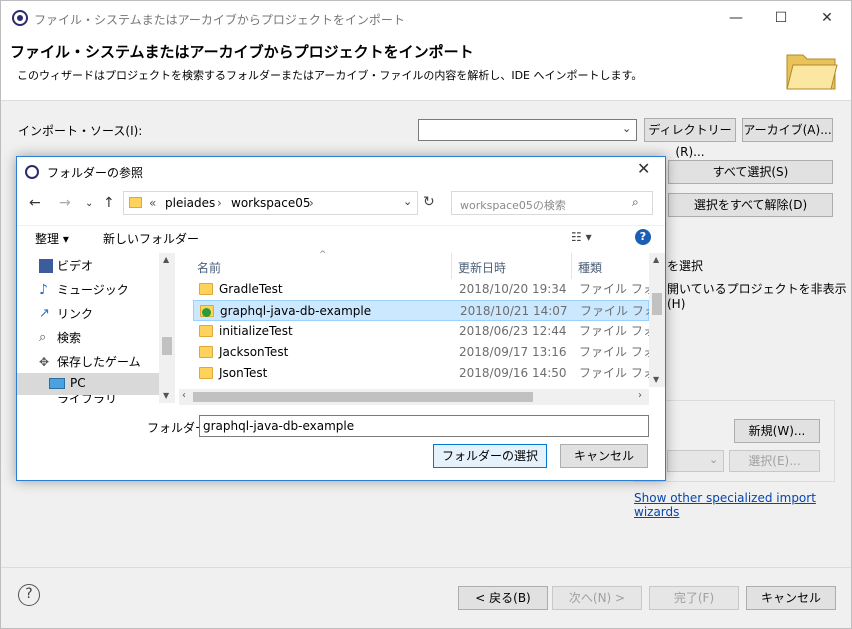  Describe the element at coordinates (513, 205) in the screenshot. I see `search-placeholder: workspace05の検索` at that location.